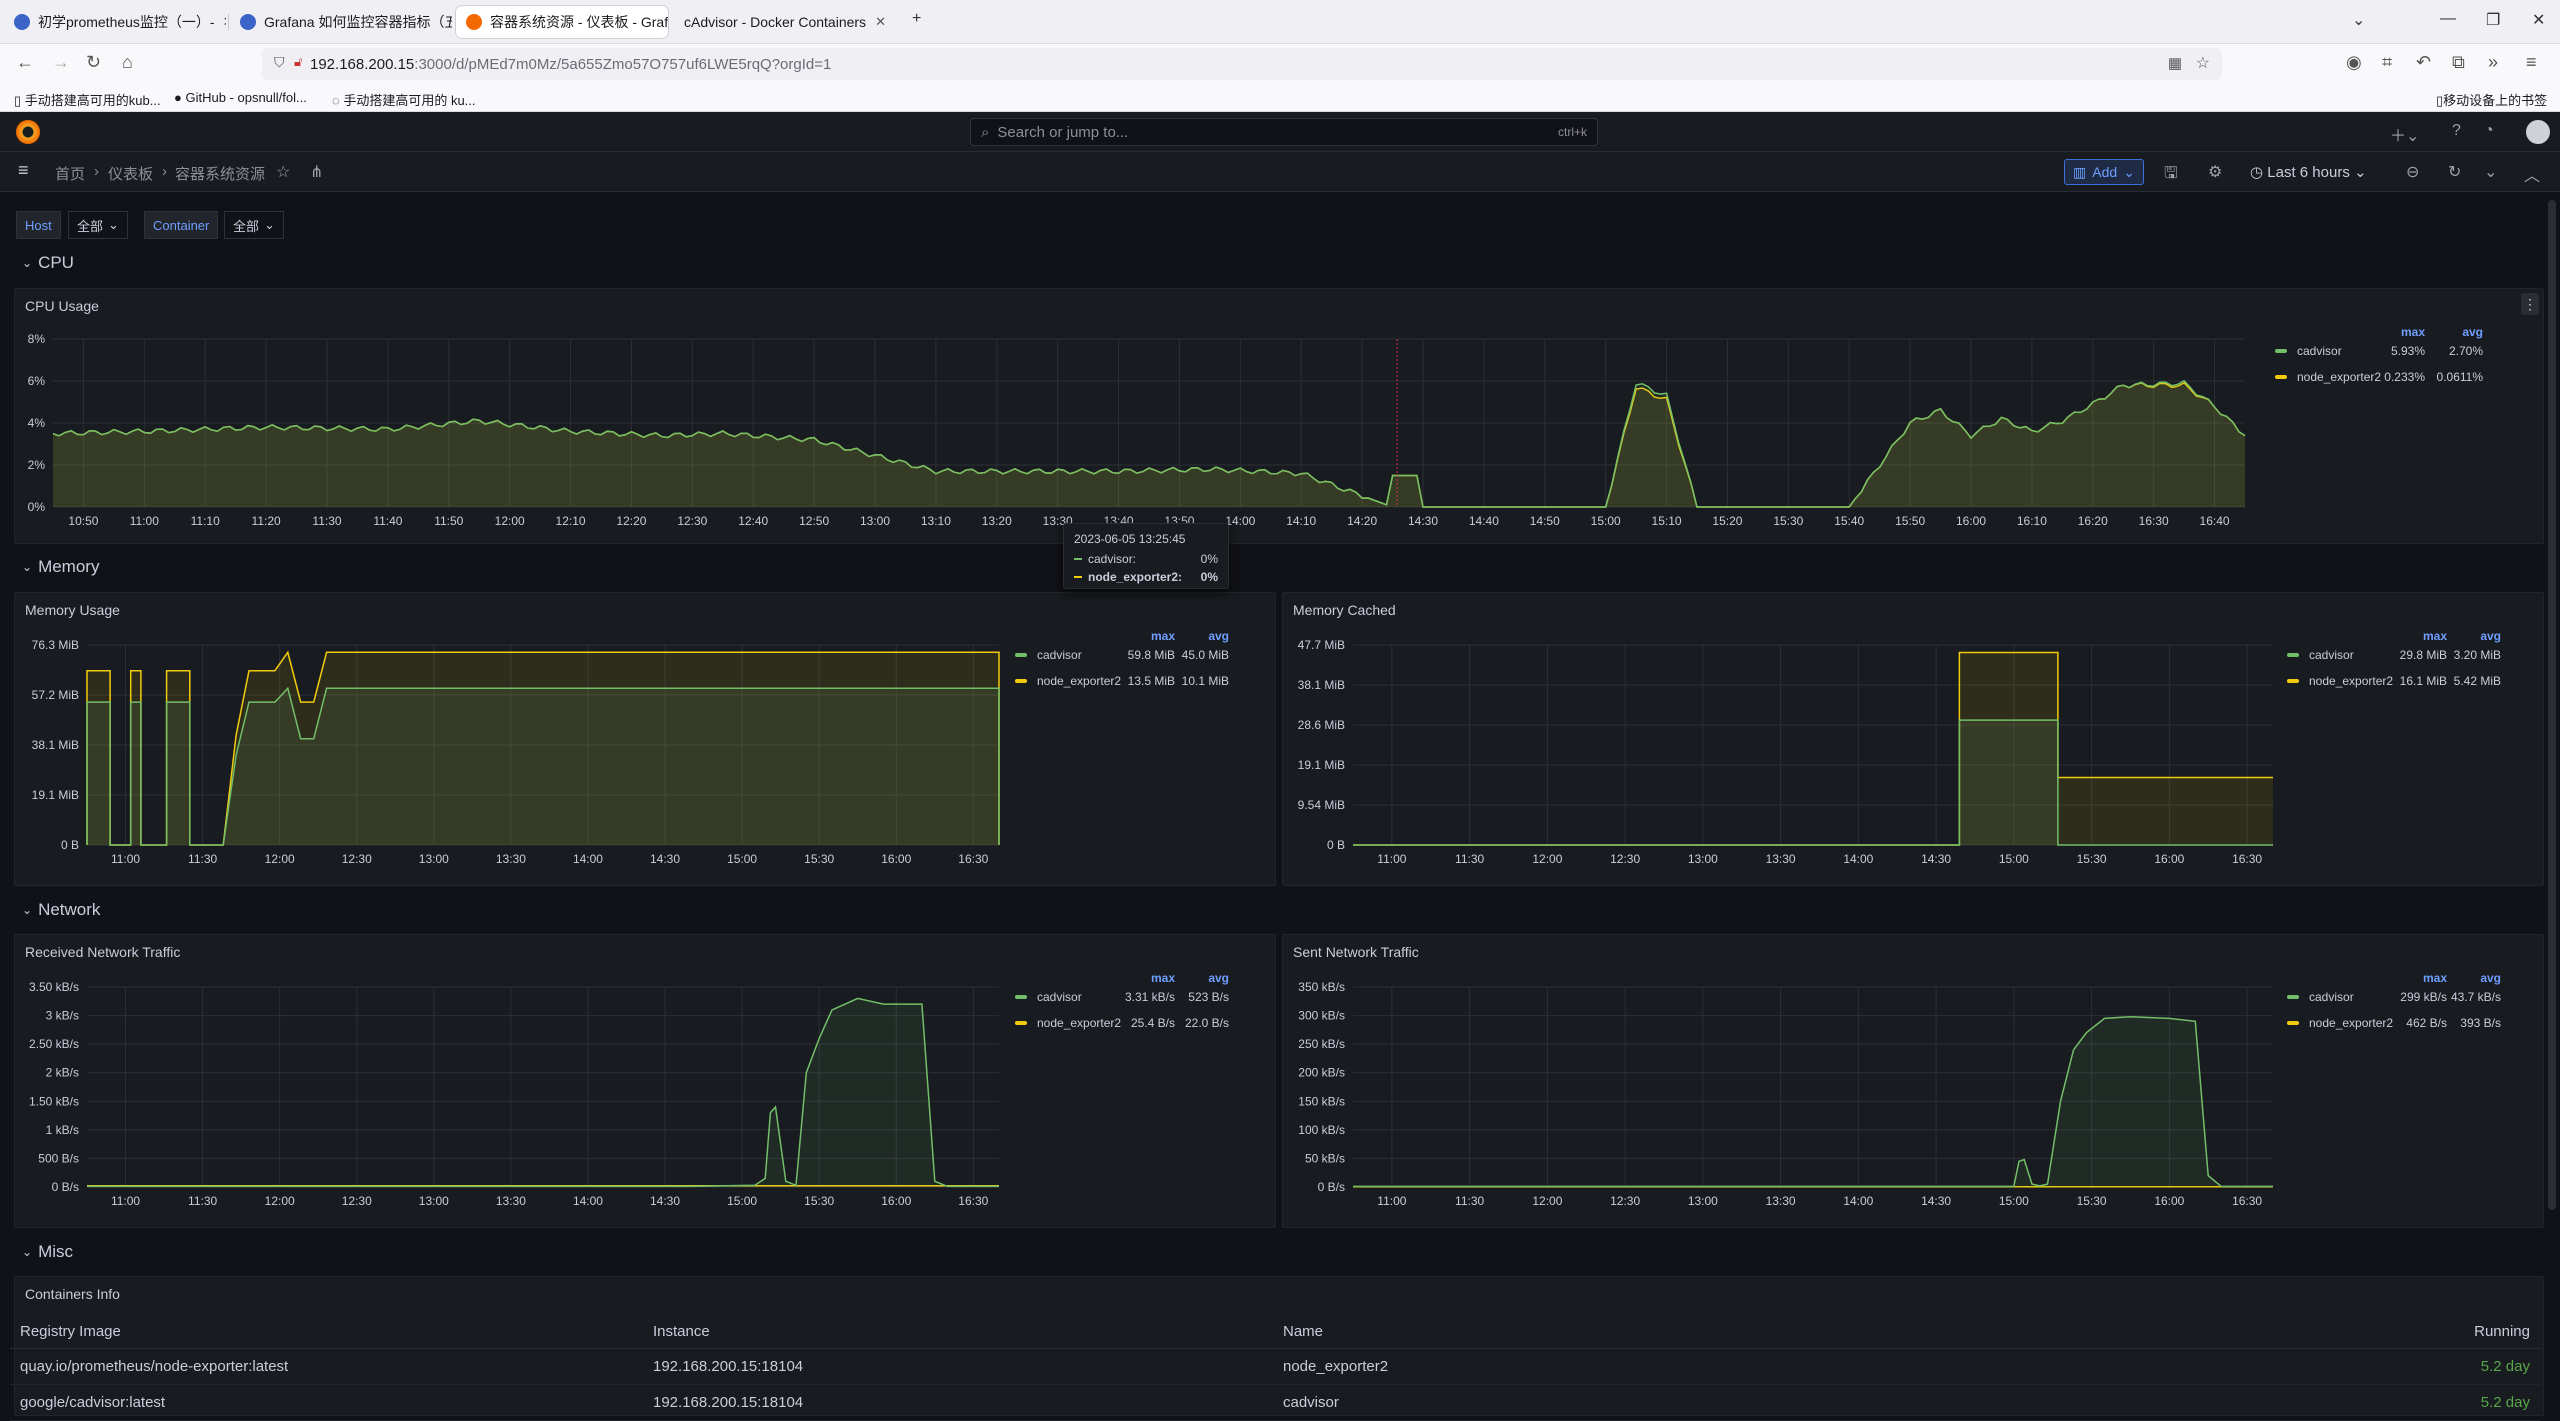  What do you see at coordinates (2358, 20) in the screenshot?
I see `tab-list-icon: ⌄` at bounding box center [2358, 20].